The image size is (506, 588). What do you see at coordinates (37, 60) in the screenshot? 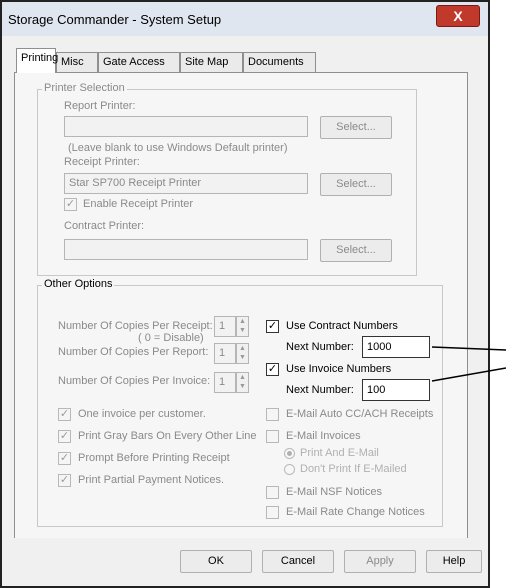
I see `tab-printing: Printing` at bounding box center [37, 60].